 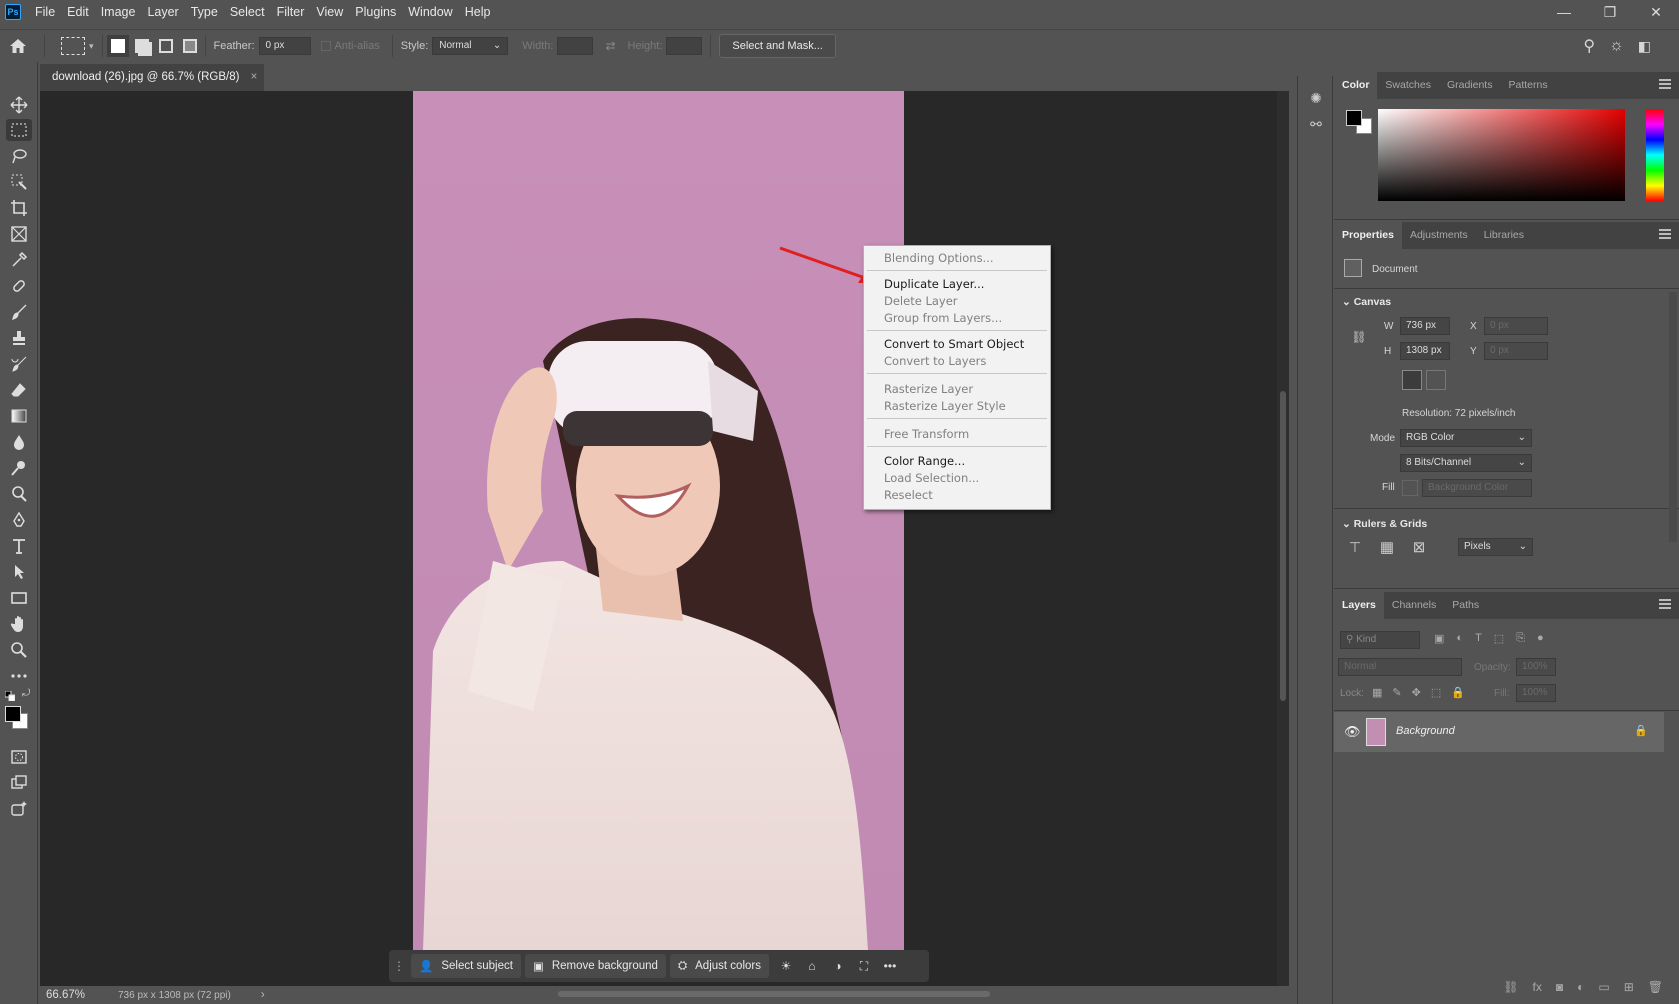 I want to click on tab-libraries: Libraries, so click(x=1504, y=235).